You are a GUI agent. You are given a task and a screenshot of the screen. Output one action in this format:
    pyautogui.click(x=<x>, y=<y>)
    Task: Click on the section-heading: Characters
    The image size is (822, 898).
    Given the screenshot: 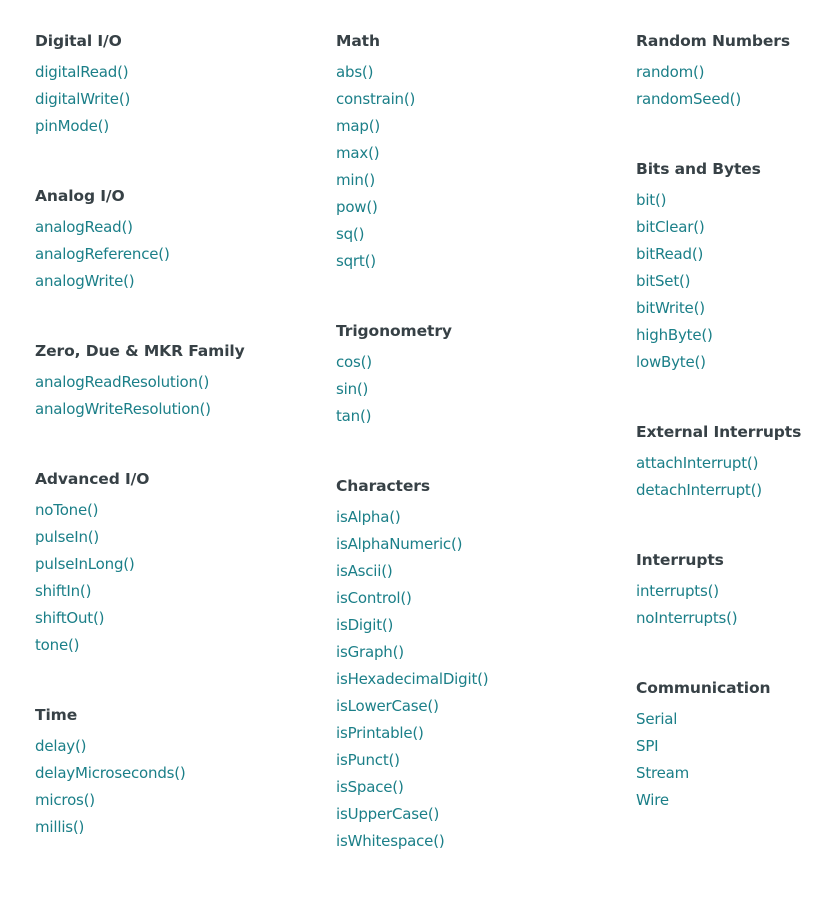 What is the action you would take?
    pyautogui.click(x=383, y=486)
    